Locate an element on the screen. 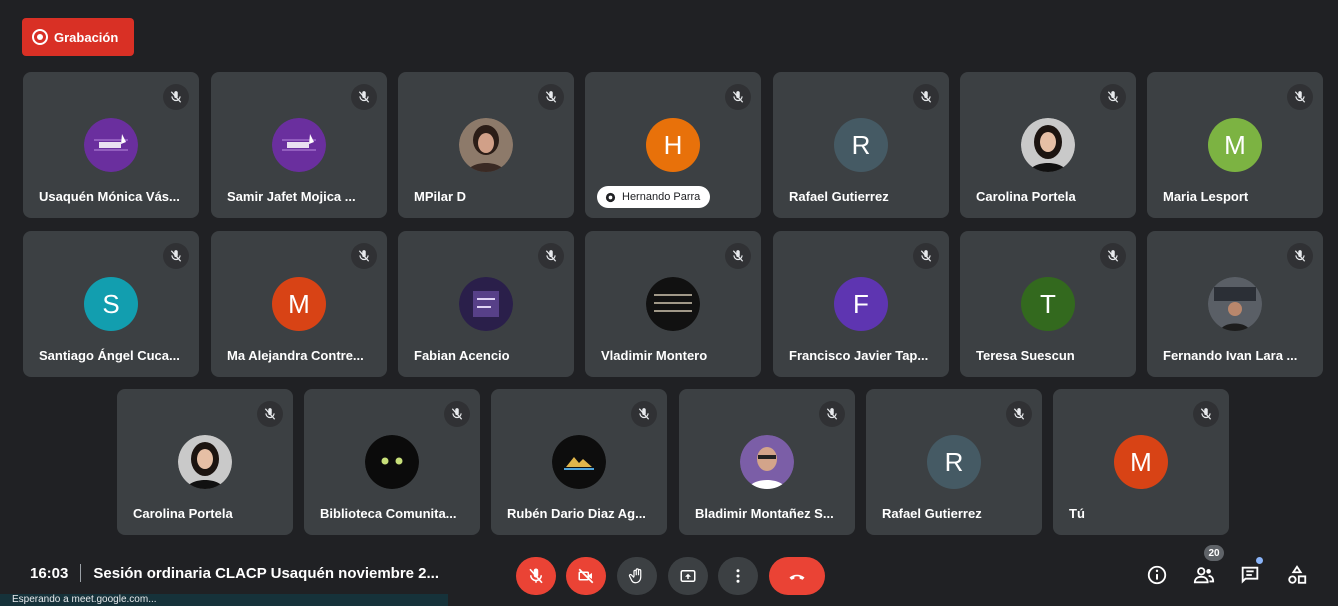 The image size is (1338, 606). participant-name: Maria Lesport is located at coordinates (1206, 196).